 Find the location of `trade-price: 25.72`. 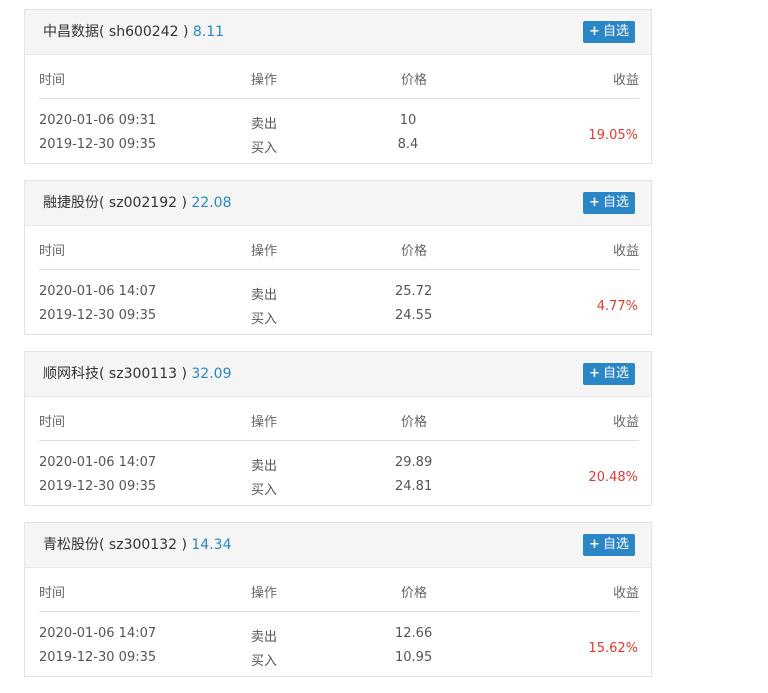

trade-price: 25.72 is located at coordinates (414, 291).